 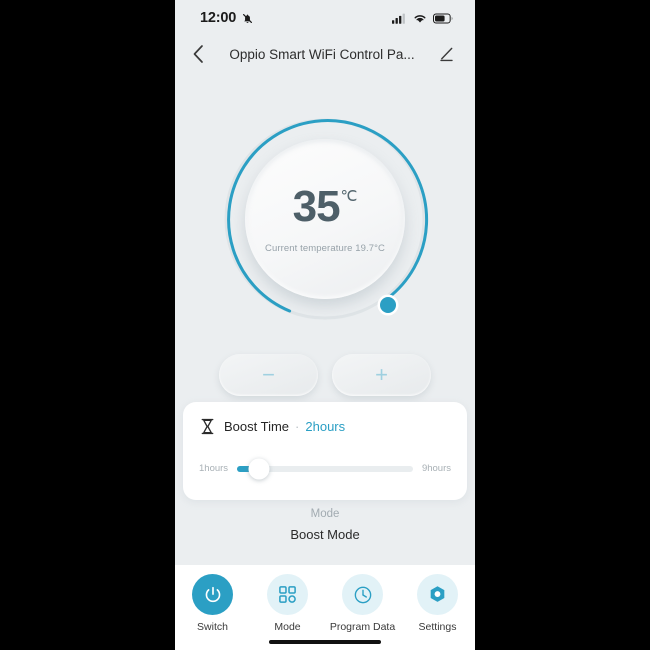 I want to click on slider-track, so click(x=325, y=468).